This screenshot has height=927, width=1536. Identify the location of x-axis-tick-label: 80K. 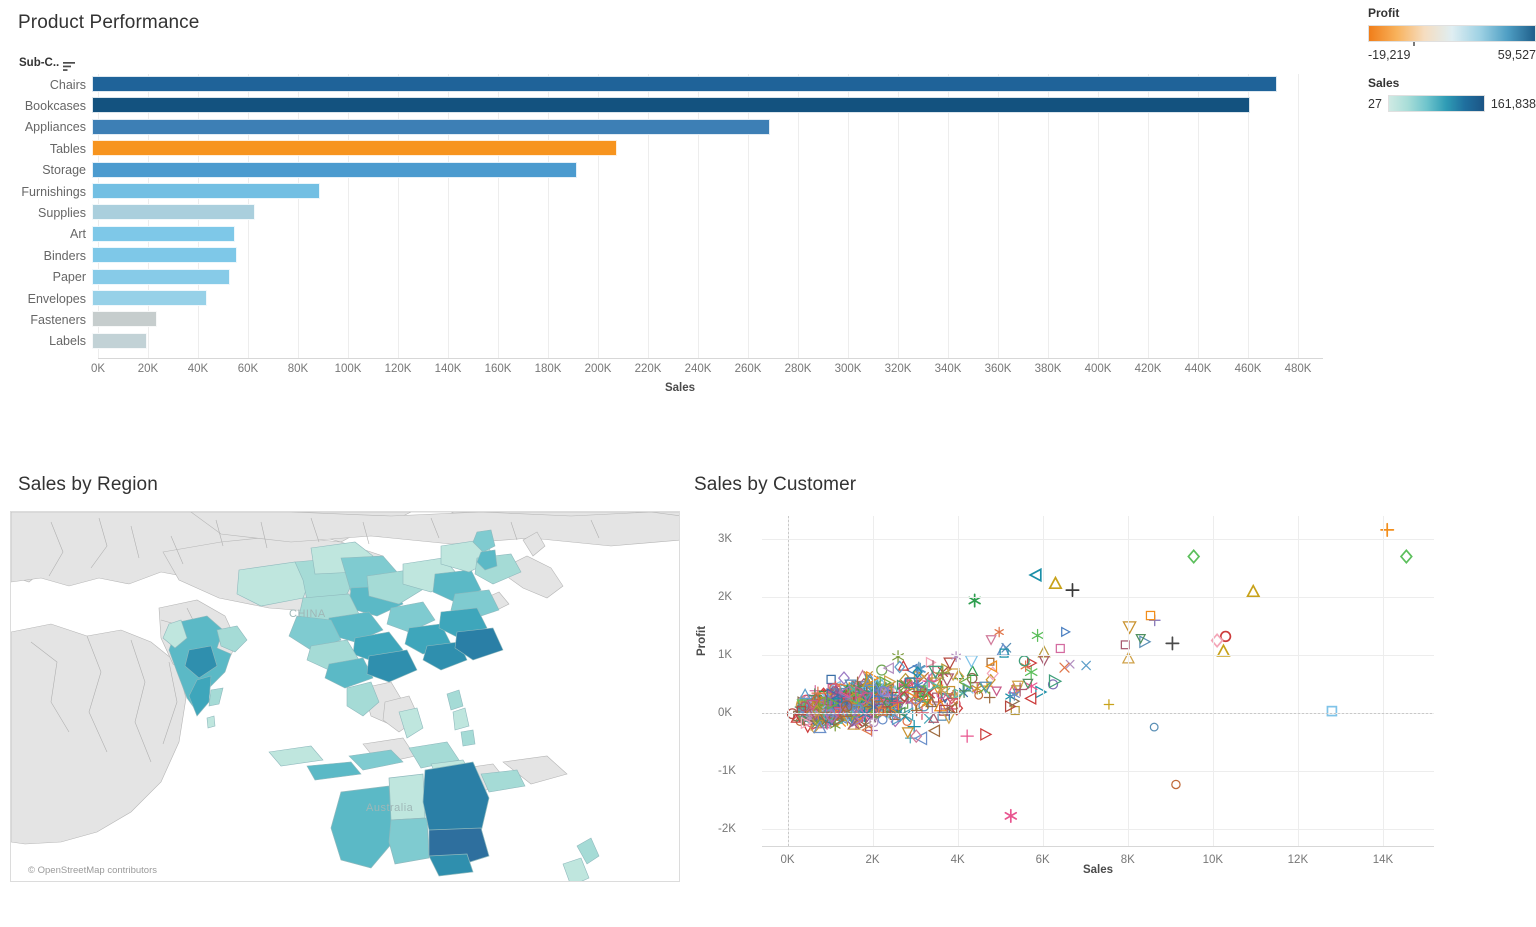
(298, 369).